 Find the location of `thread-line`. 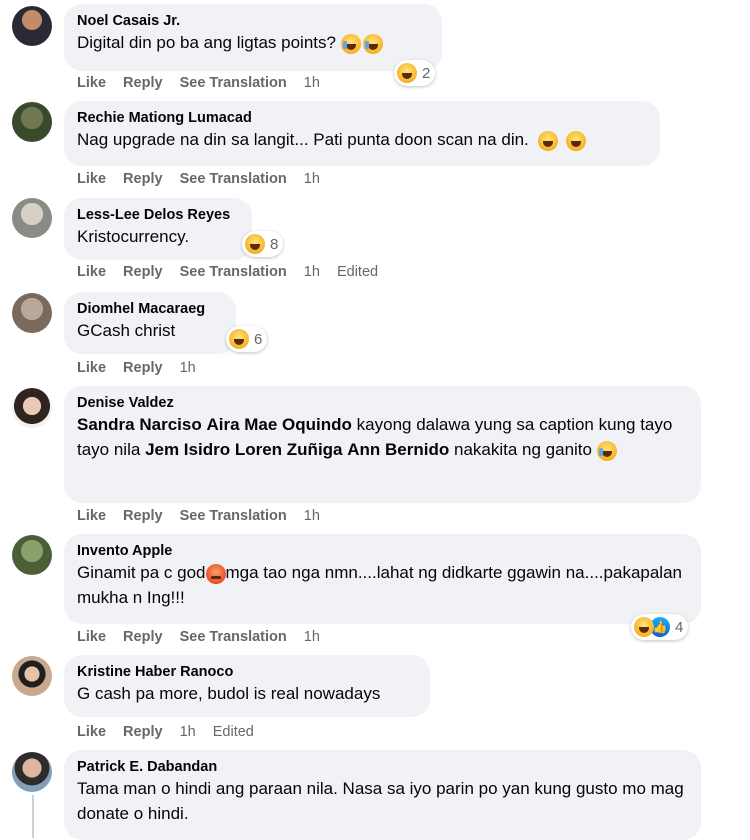

thread-line is located at coordinates (33, 816).